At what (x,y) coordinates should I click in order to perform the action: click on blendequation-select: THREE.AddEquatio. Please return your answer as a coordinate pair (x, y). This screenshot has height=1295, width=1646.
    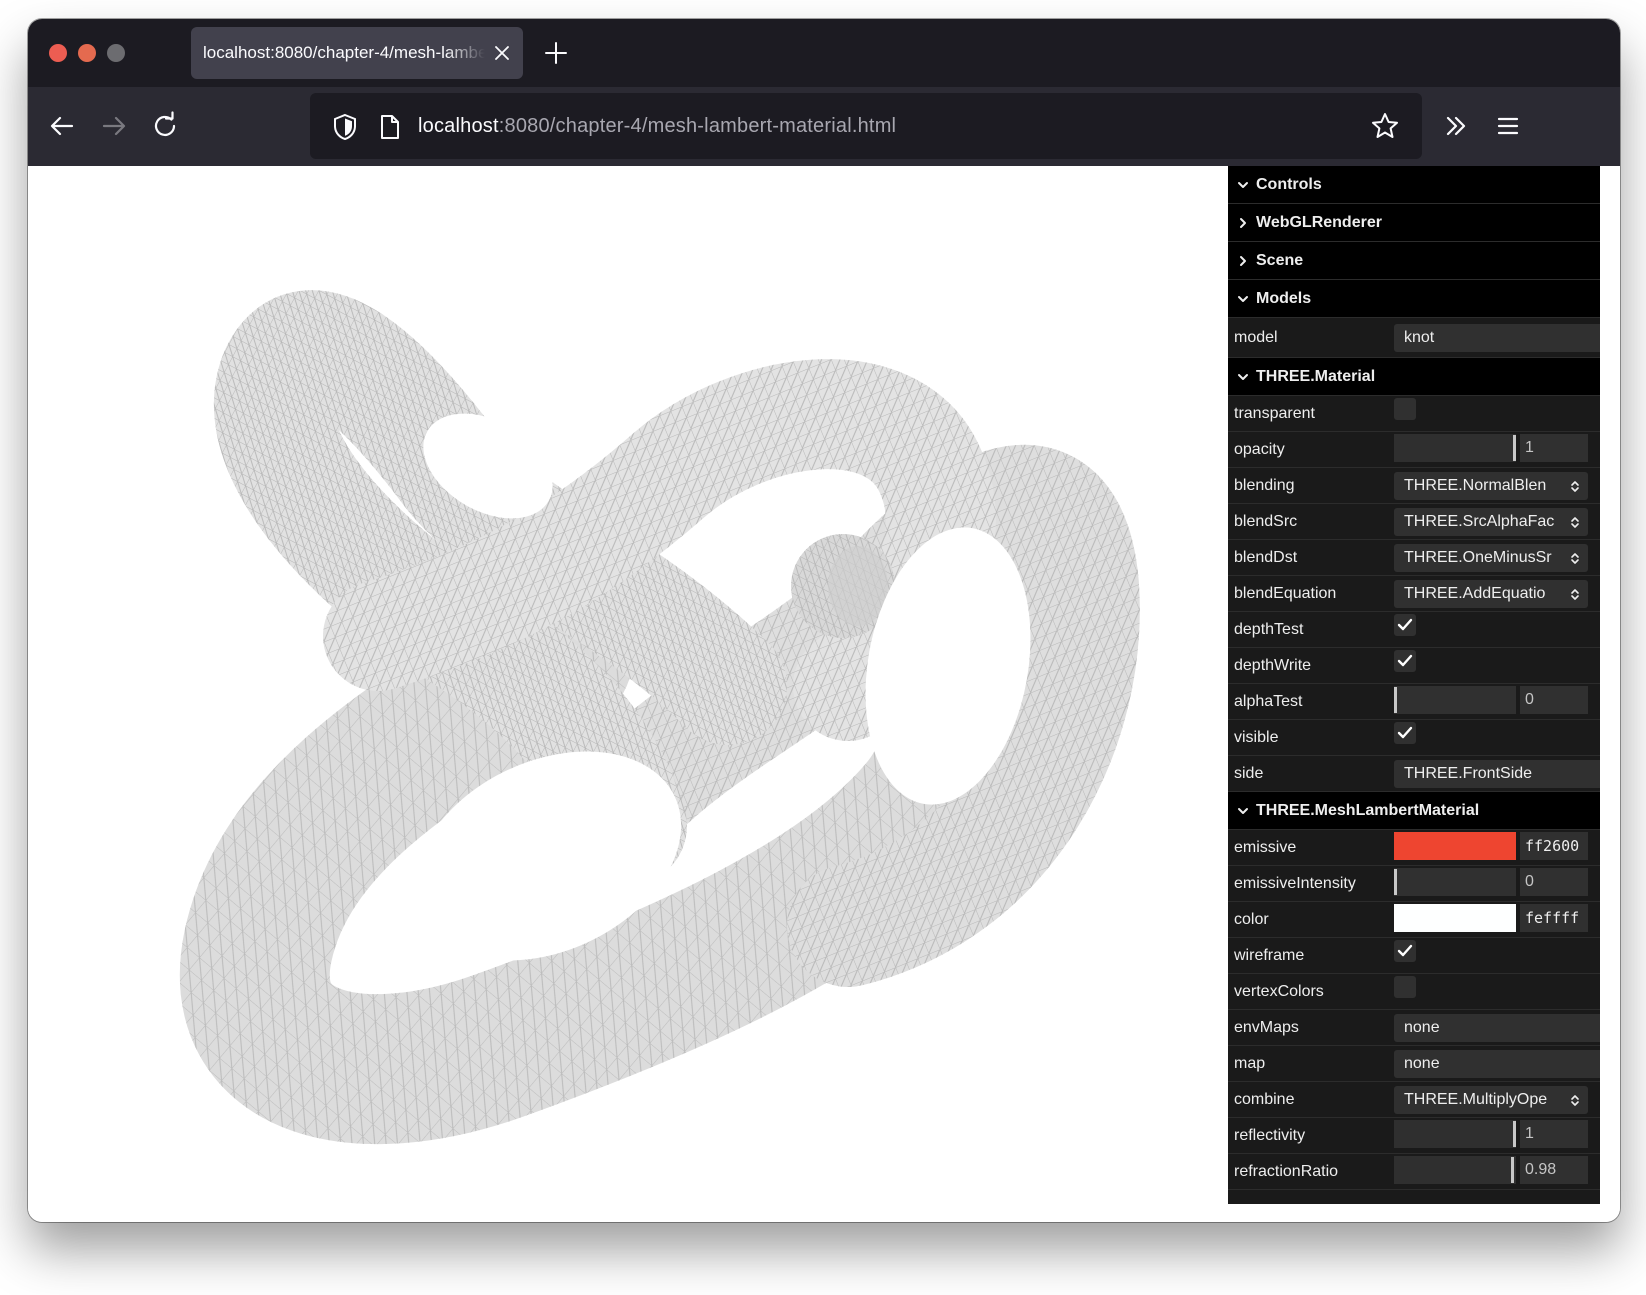
    Looking at the image, I should click on (1491, 594).